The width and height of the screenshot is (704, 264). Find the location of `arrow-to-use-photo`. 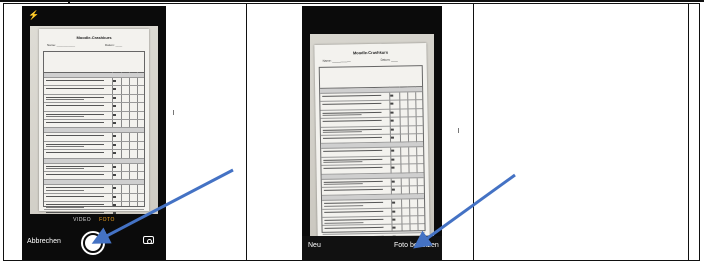

arrow-to-use-photo is located at coordinates (464, 211).